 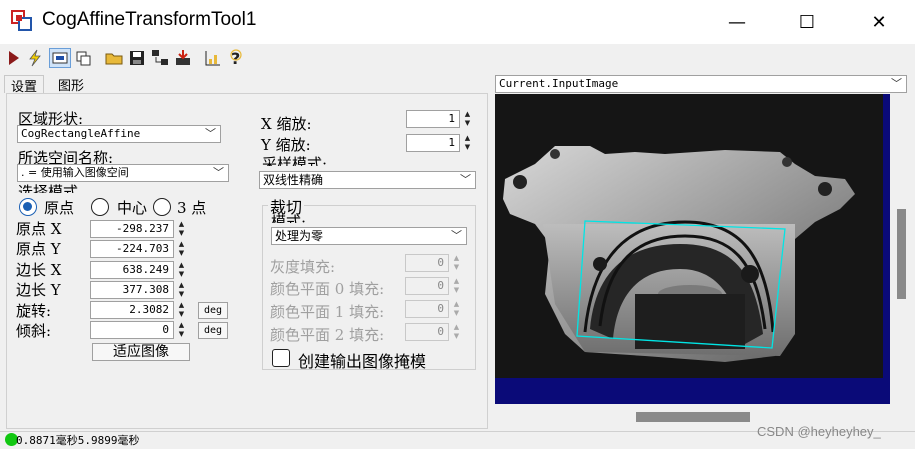 I want to click on minimize-button: —, so click(x=737, y=22).